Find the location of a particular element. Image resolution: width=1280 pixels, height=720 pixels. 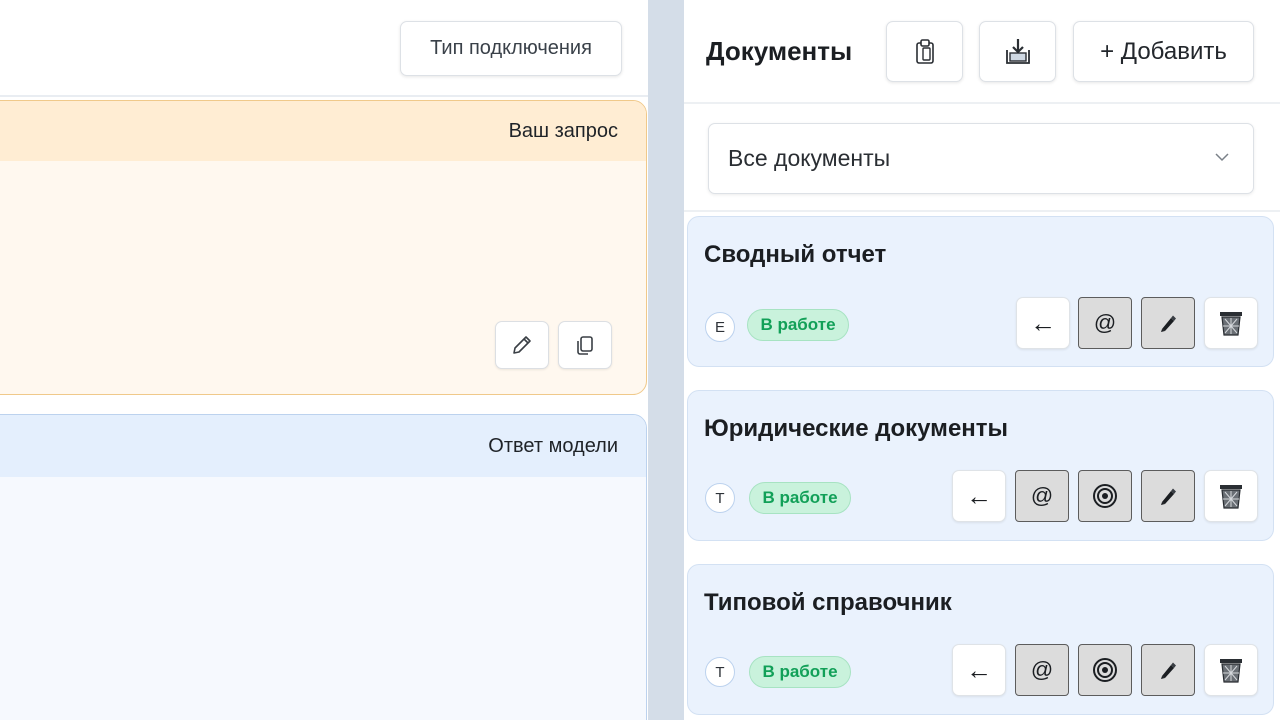

response-card-title: Ответ модели is located at coordinates (553, 445).